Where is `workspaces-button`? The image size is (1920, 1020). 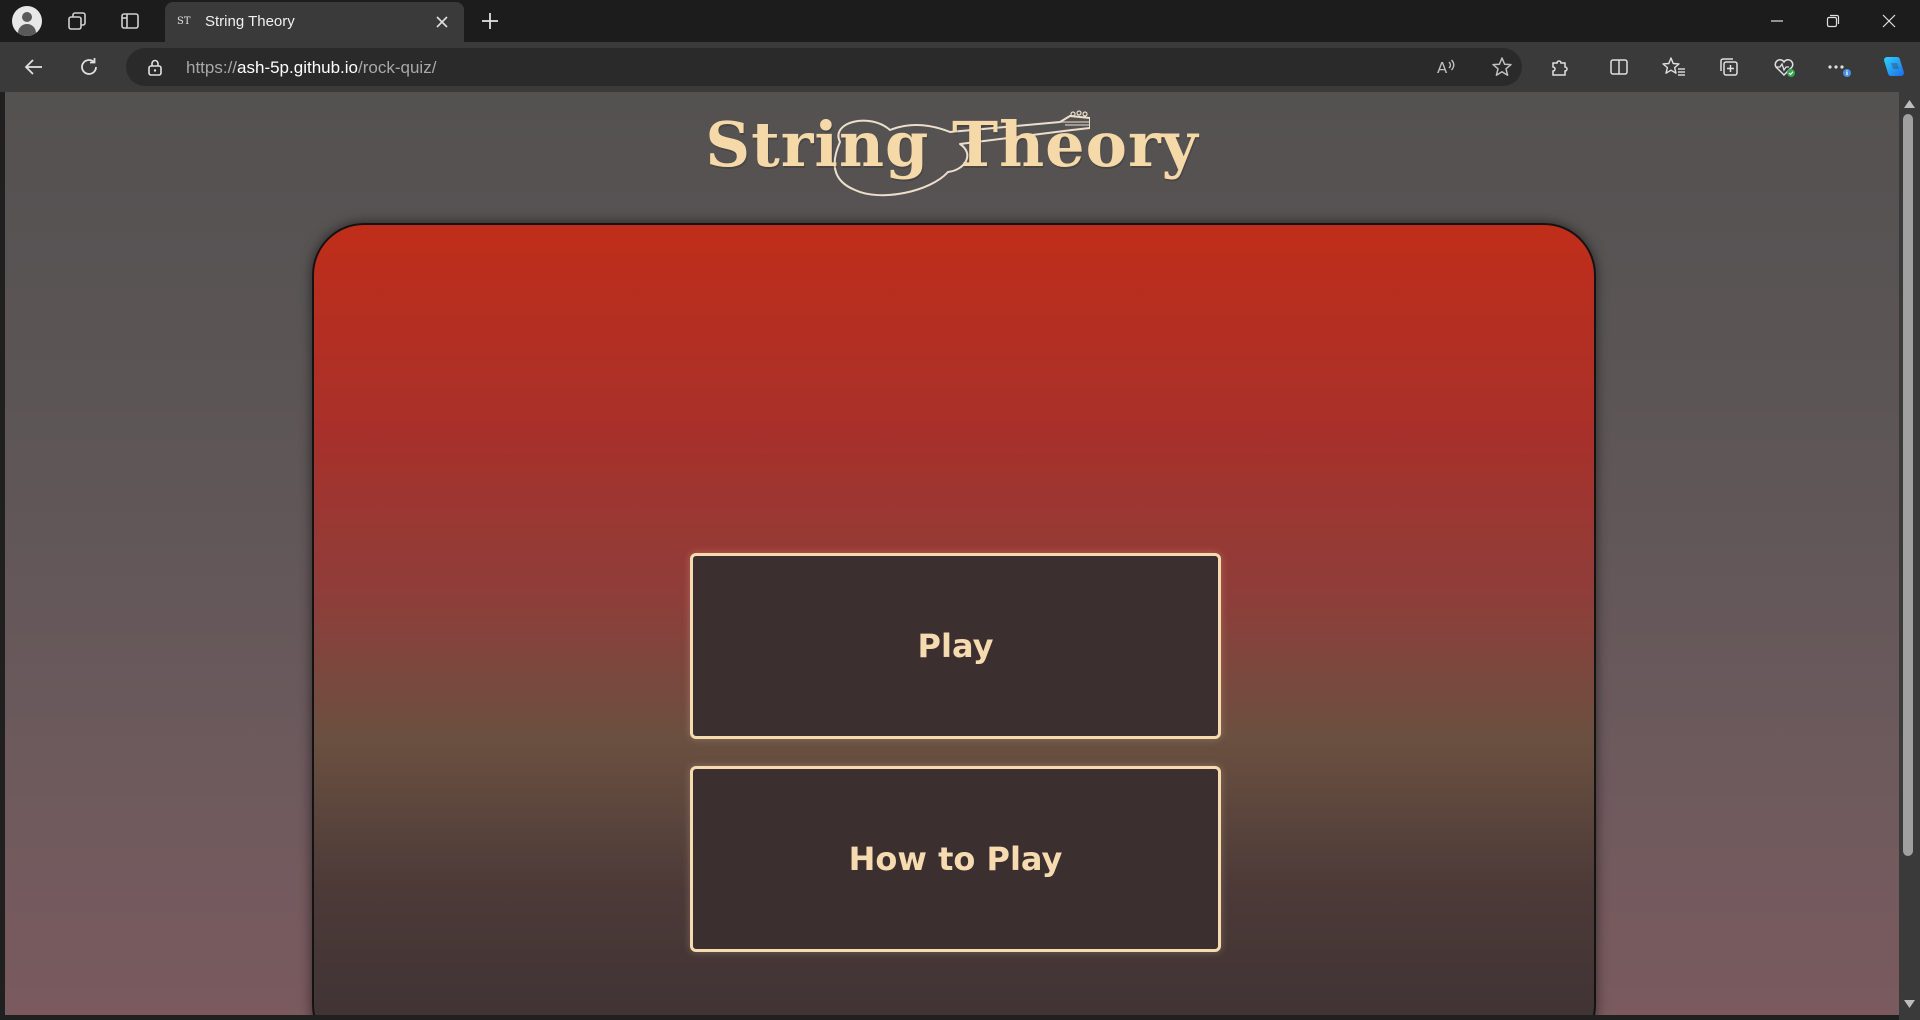 workspaces-button is located at coordinates (77, 21).